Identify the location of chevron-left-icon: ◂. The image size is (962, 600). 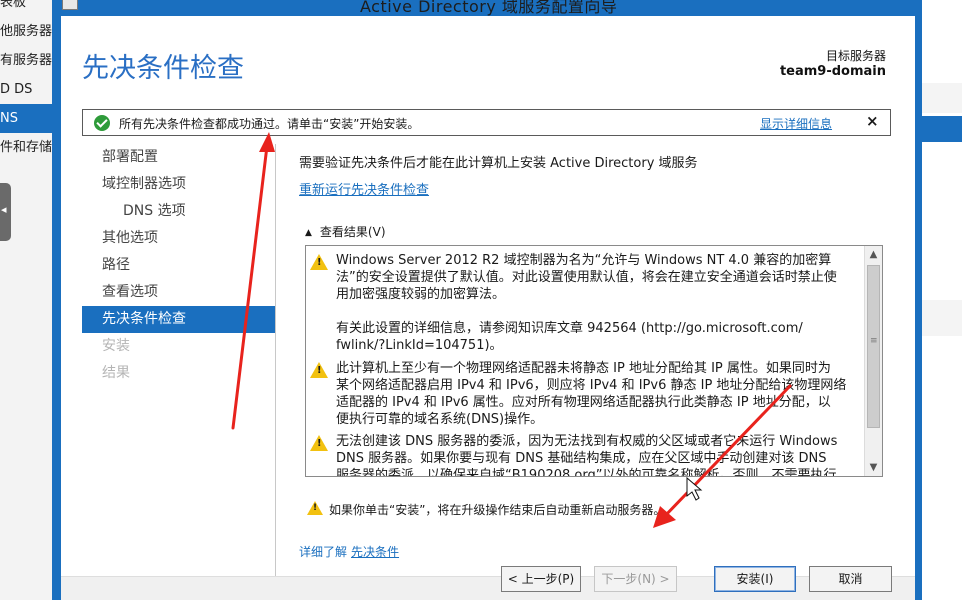
(4, 209).